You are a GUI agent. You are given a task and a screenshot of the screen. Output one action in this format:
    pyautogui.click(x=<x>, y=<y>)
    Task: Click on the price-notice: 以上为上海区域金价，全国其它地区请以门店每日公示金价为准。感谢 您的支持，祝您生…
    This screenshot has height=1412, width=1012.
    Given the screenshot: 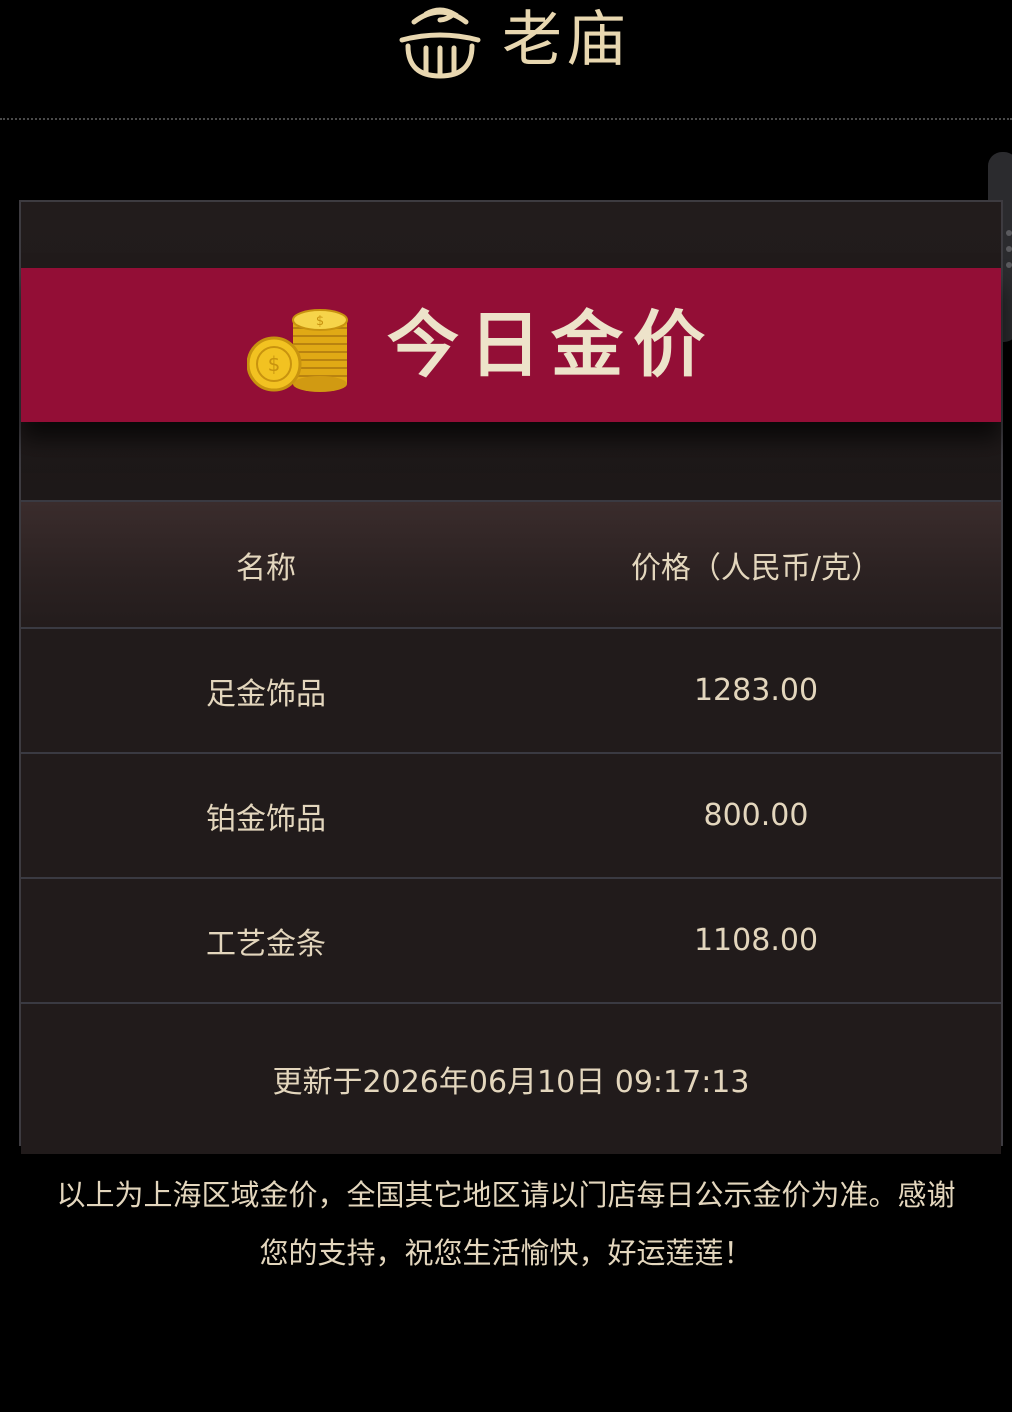 What is the action you would take?
    pyautogui.click(x=506, y=1224)
    